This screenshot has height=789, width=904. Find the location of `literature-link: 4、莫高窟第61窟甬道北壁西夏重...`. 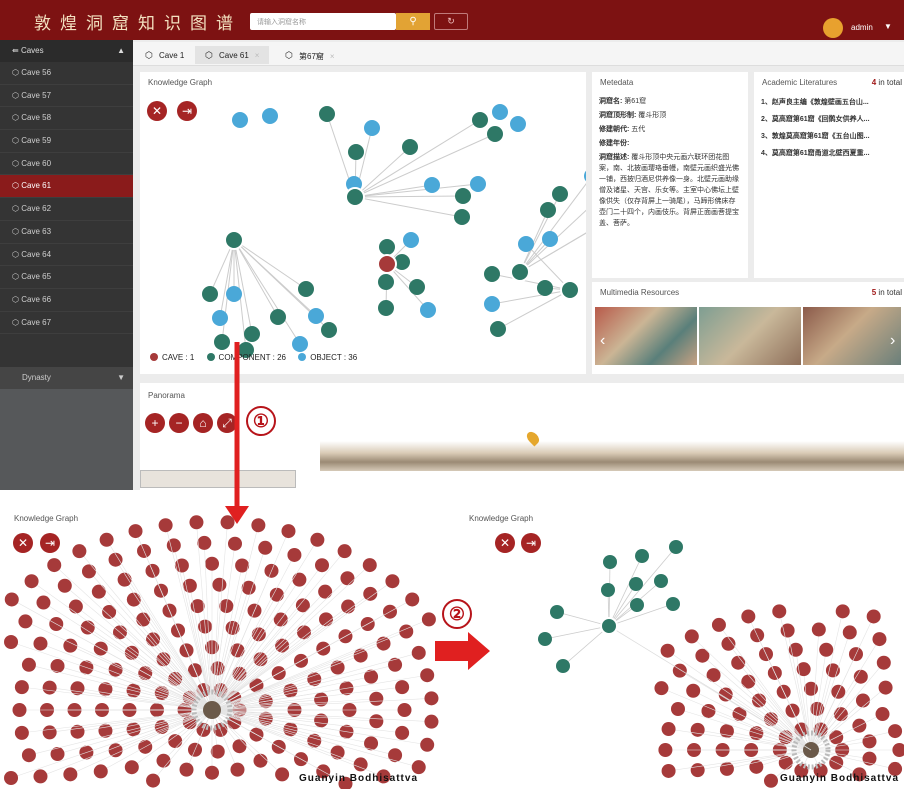

literature-link: 4、莫高窟第61窟甬道北壁西夏重... is located at coordinates (829, 149).